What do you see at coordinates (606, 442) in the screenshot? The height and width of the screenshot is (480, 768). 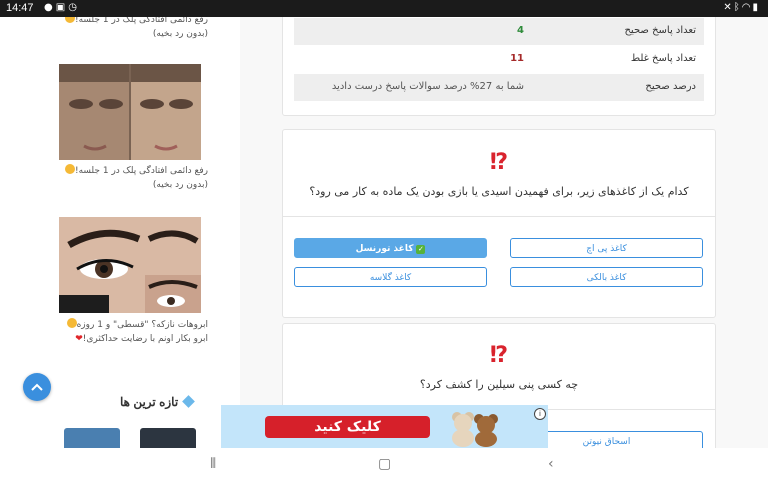 I see `answer-option-label: اسحاق نیوتن` at bounding box center [606, 442].